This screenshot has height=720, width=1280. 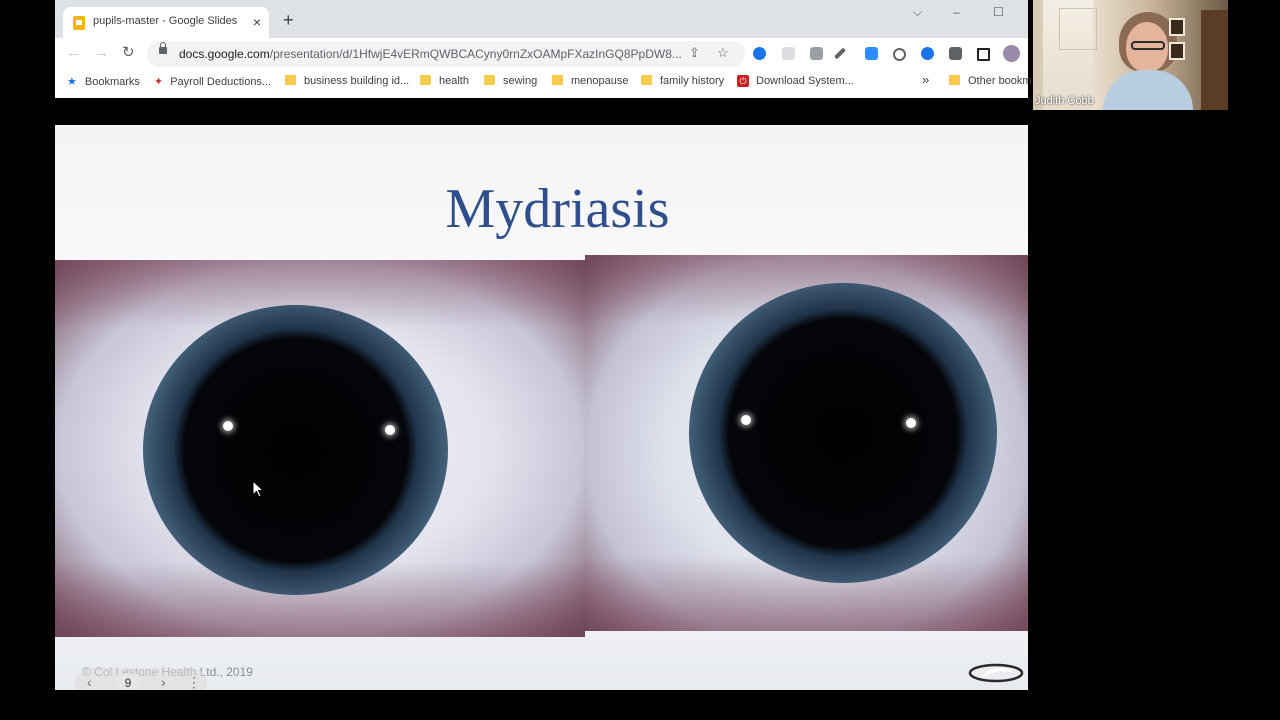 What do you see at coordinates (128, 682) in the screenshot?
I see `slide-number: 9` at bounding box center [128, 682].